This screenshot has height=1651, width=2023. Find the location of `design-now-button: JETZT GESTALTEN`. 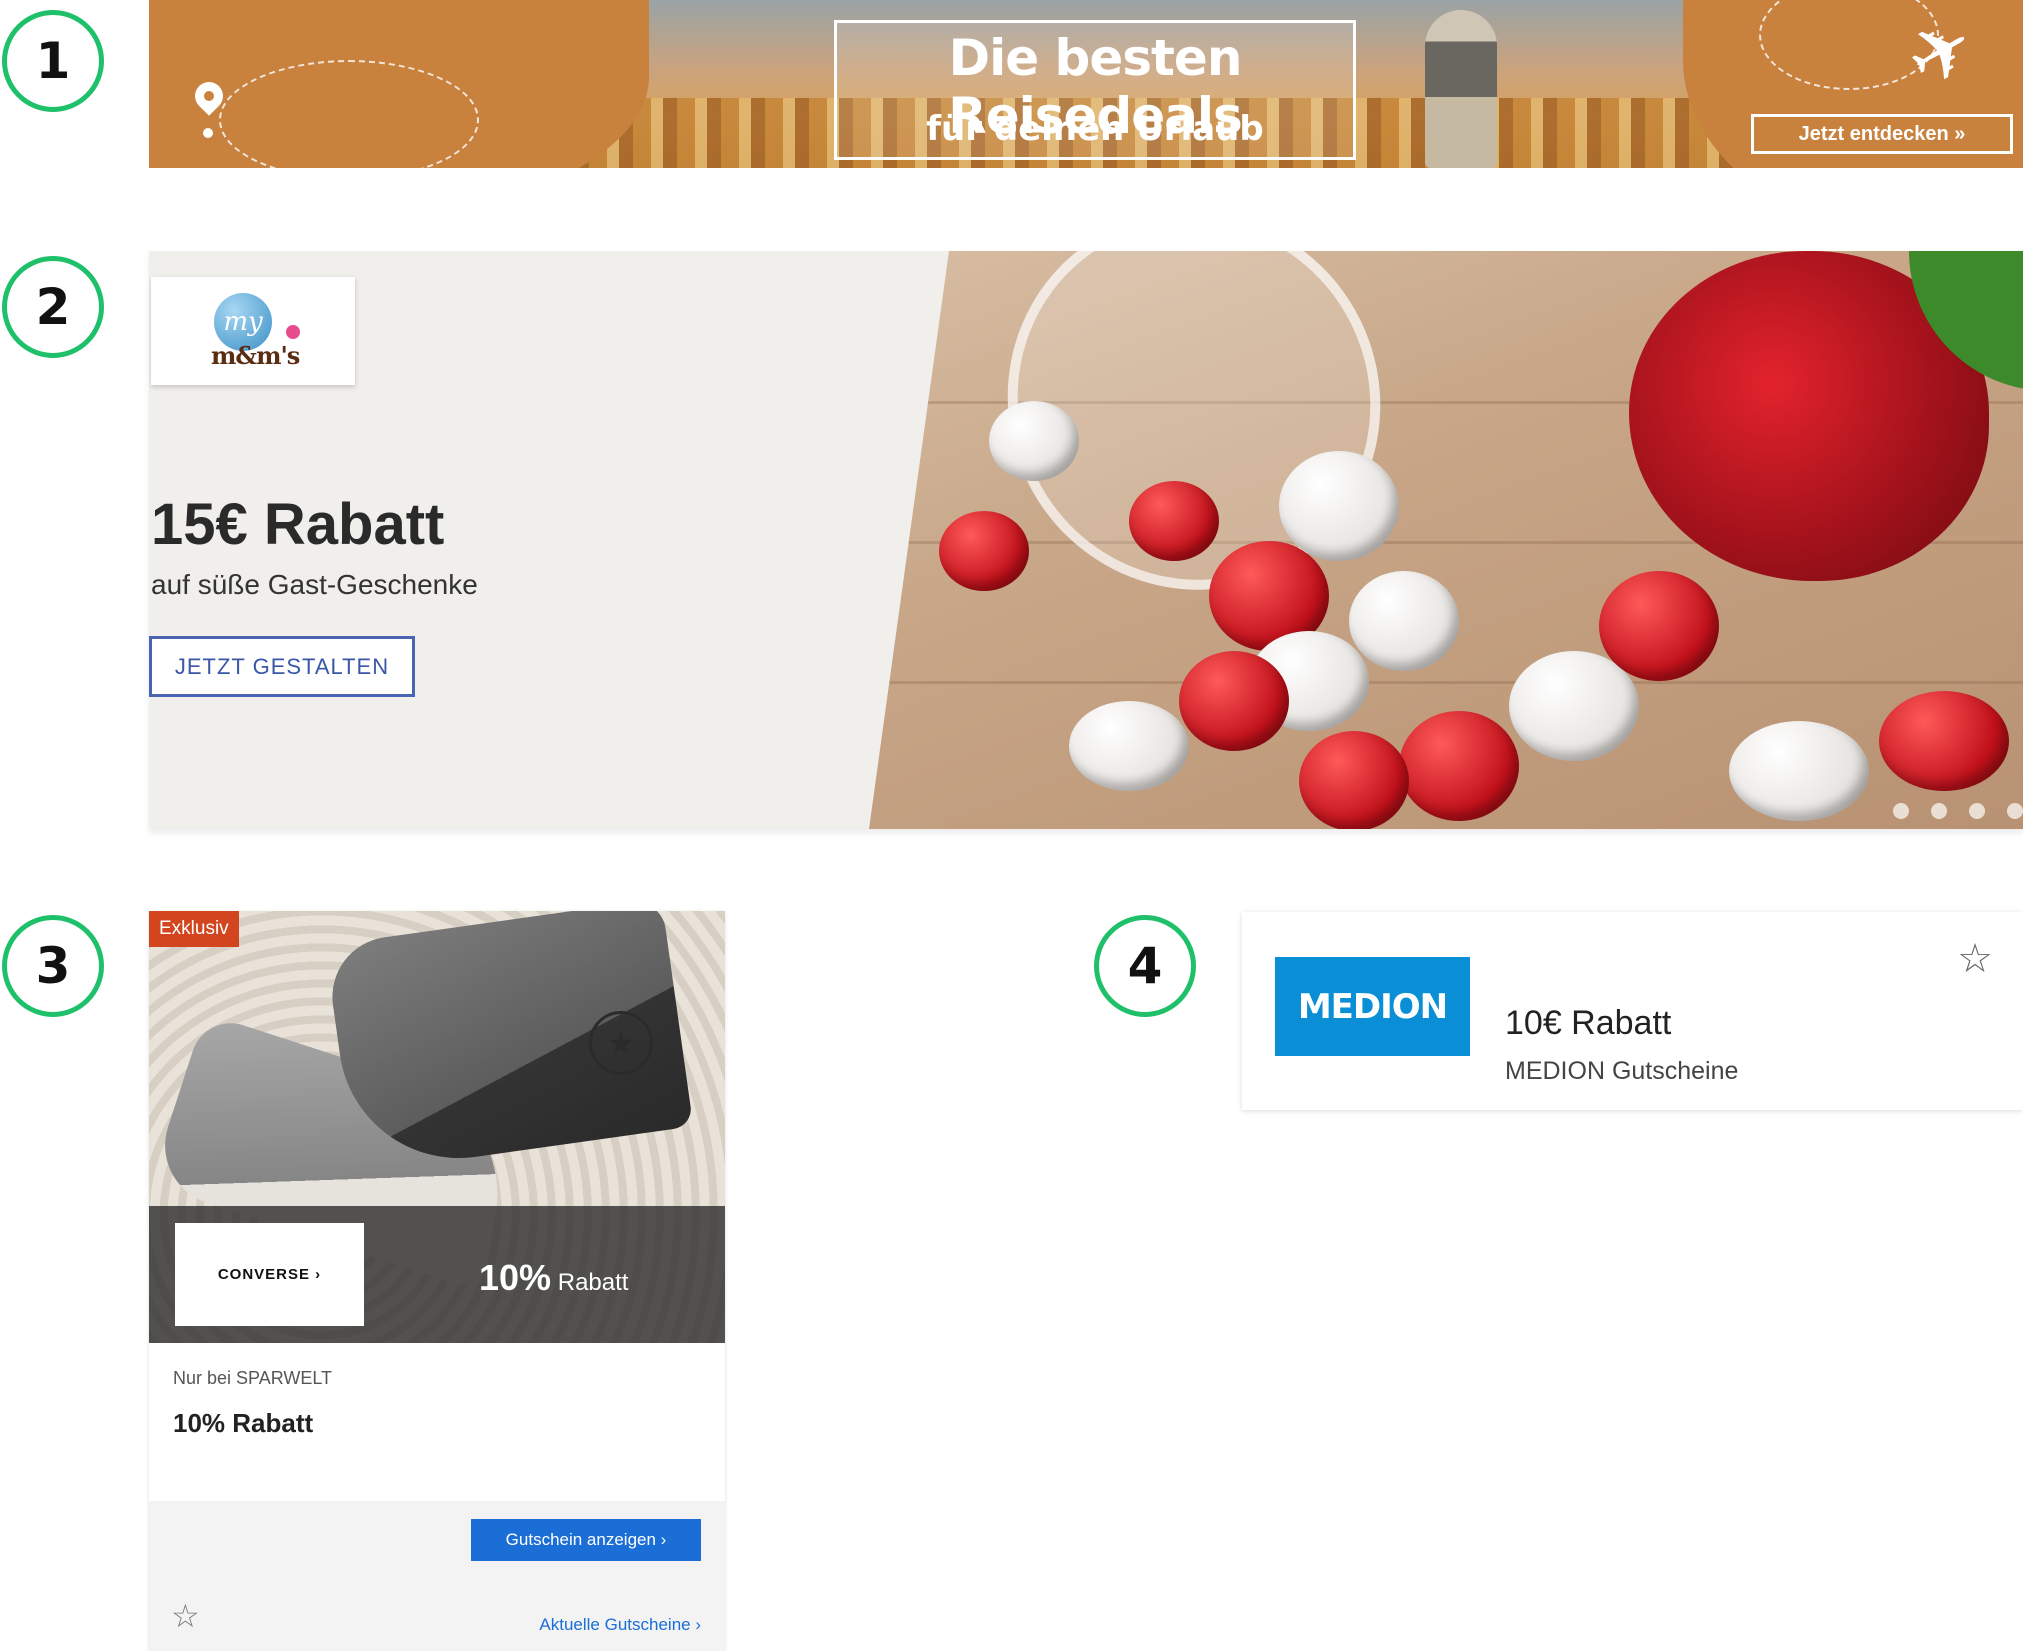

design-now-button: JETZT GESTALTEN is located at coordinates (282, 666).